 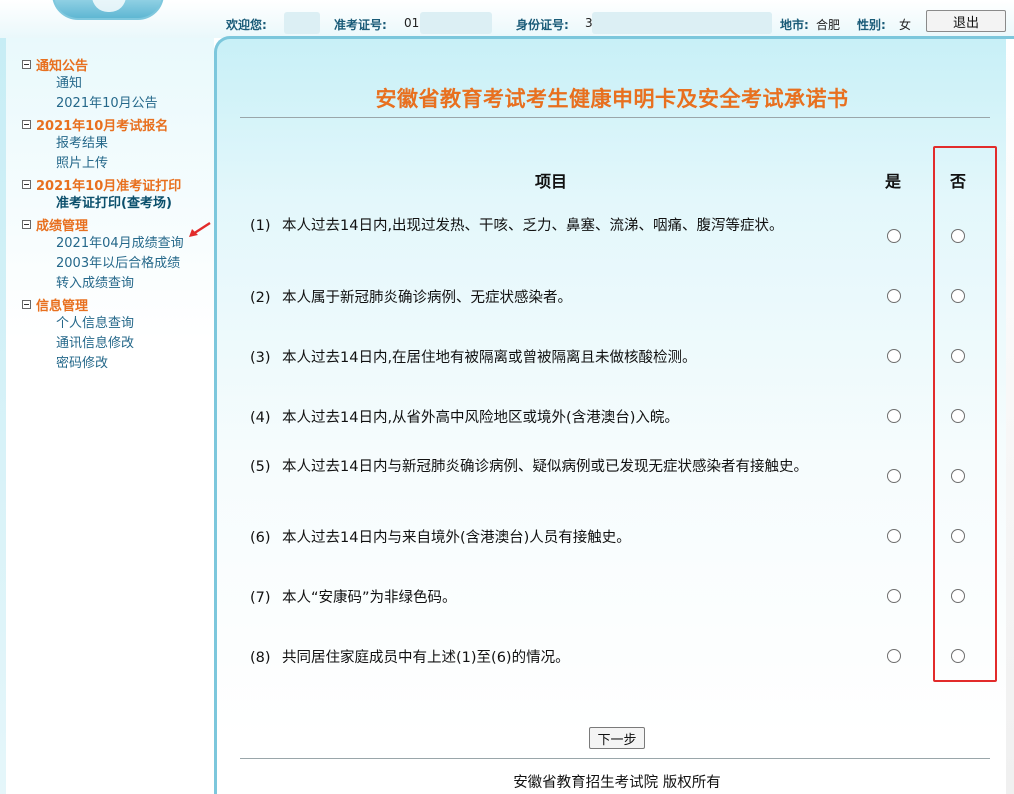 What do you see at coordinates (530, 598) in the screenshot?
I see `question-text: (7) 本人“安康码”为非绿色码。` at bounding box center [530, 598].